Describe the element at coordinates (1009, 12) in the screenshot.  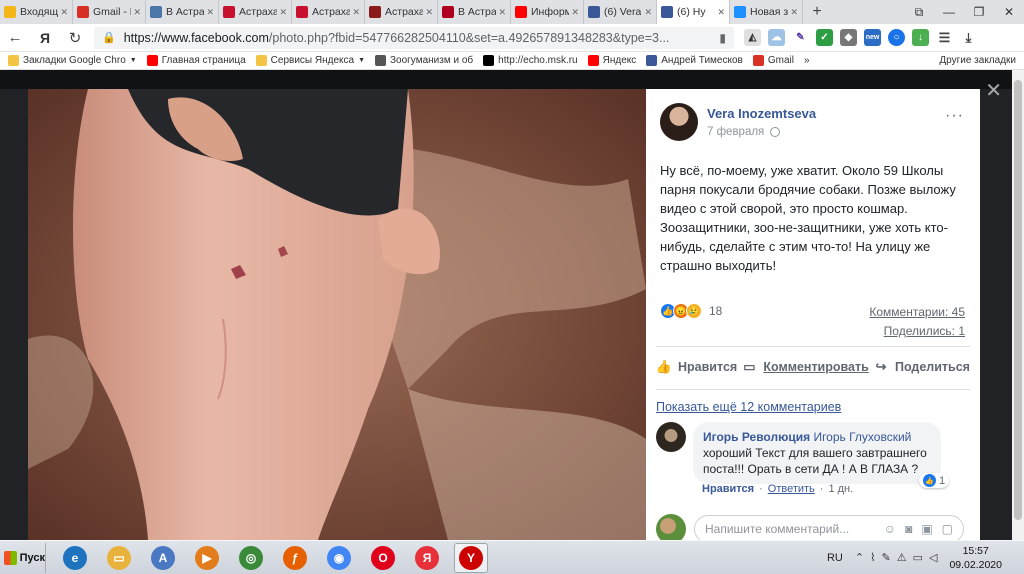
I see `close-window-button: ✕` at that location.